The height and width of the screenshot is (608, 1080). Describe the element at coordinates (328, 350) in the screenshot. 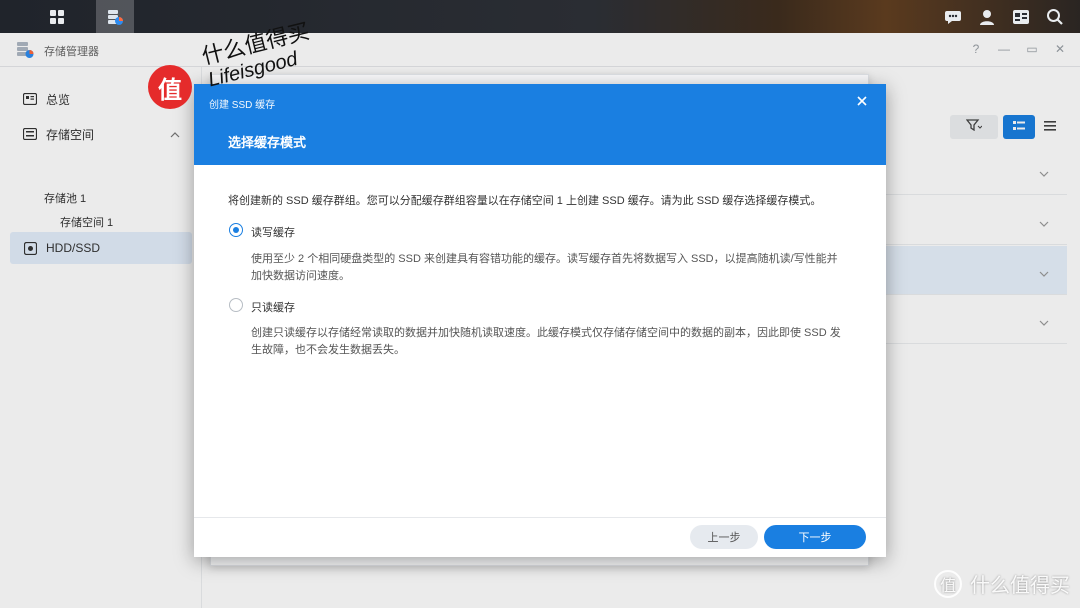

I see `description-line: 生故障，也不会发生数据丢失。` at that location.